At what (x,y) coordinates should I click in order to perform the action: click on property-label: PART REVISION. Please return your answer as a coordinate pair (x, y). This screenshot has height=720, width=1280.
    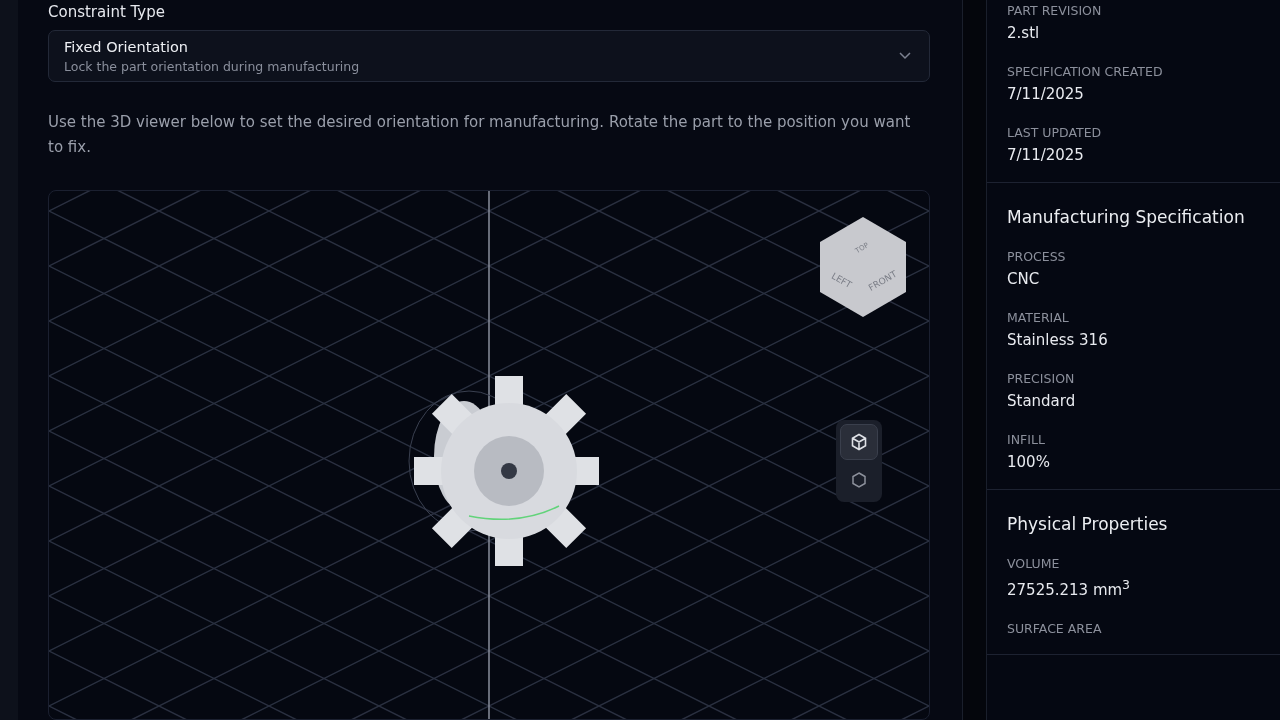
    Looking at the image, I should click on (1055, 10).